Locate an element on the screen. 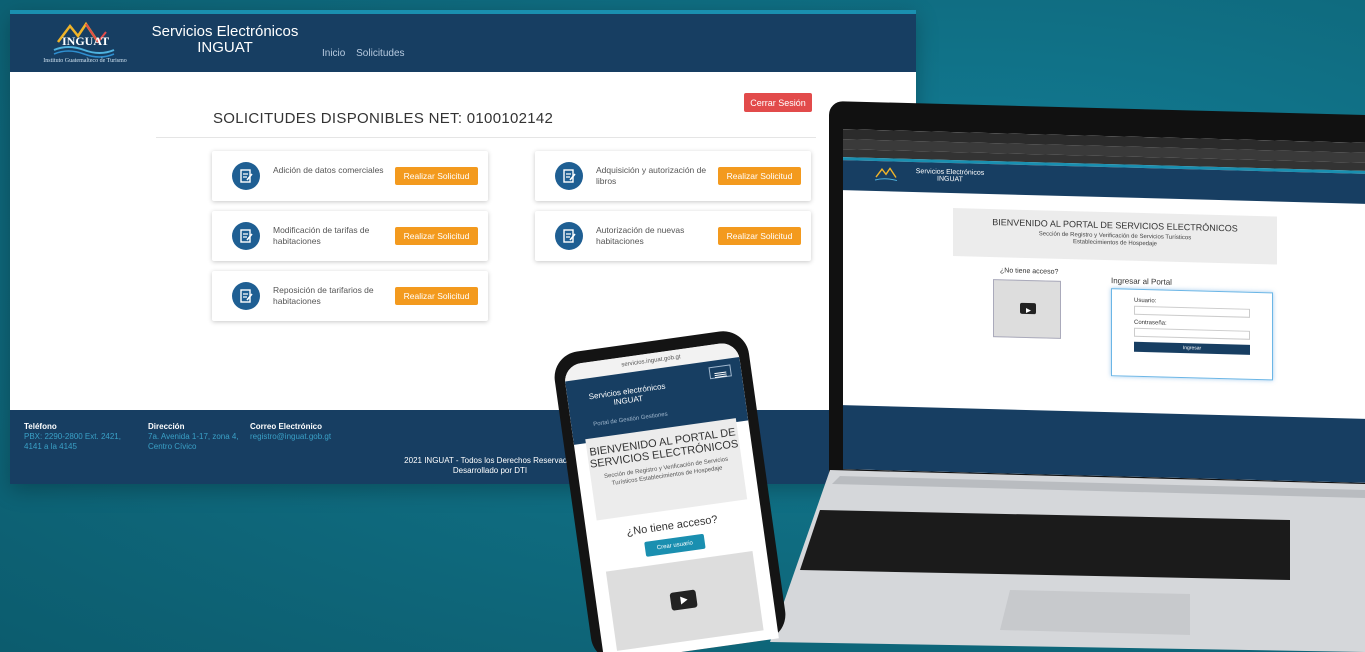  site-title-line2: INGUAT is located at coordinates (225, 47).